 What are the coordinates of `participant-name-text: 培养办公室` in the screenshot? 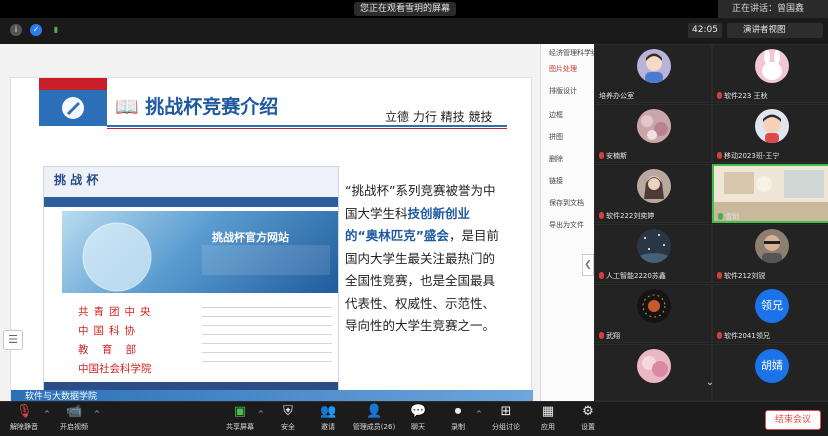 It's located at (616, 96).